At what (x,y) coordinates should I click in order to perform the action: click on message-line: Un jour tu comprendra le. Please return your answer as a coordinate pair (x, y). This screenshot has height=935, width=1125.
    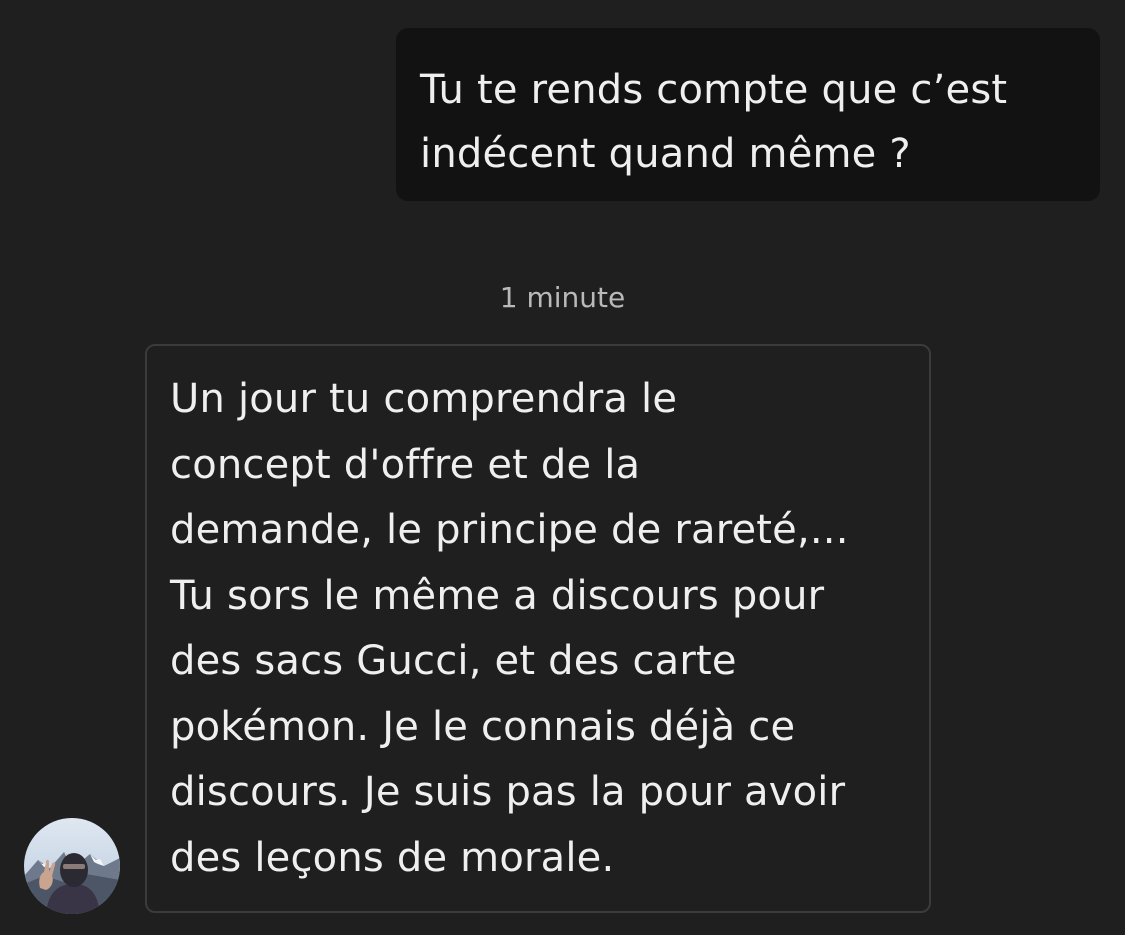
    Looking at the image, I should click on (424, 399).